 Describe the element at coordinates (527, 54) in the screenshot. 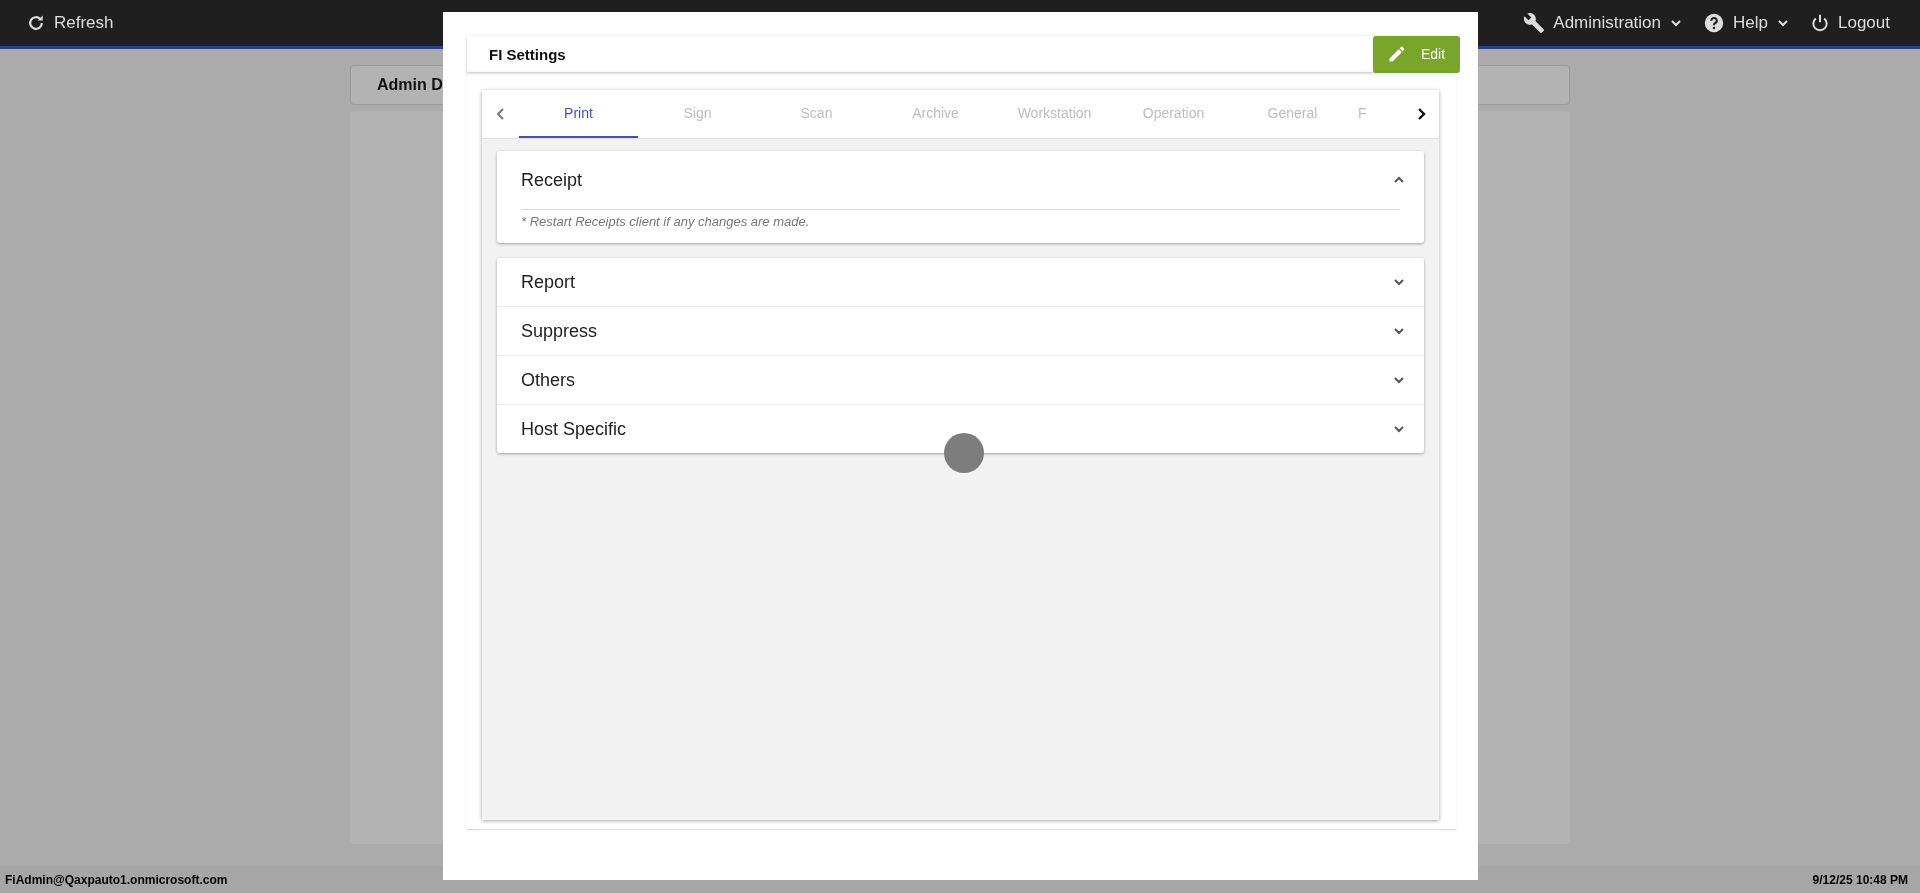

I see `dialog-title: FI Settings` at that location.